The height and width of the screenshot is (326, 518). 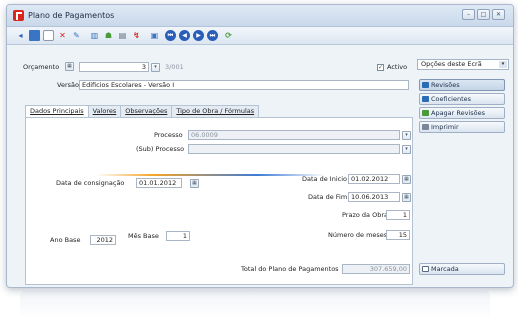 What do you see at coordinates (294, 135) in the screenshot?
I see `processo-input: 06.0009` at bounding box center [294, 135].